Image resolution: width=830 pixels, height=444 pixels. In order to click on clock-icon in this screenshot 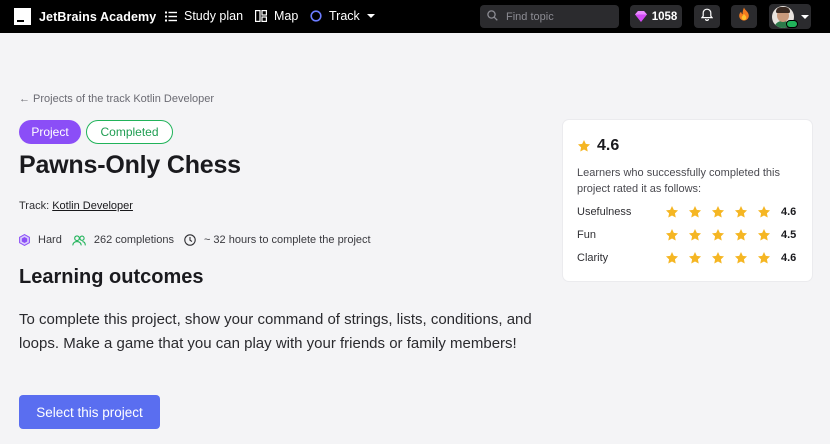, I will do `click(192, 240)`.